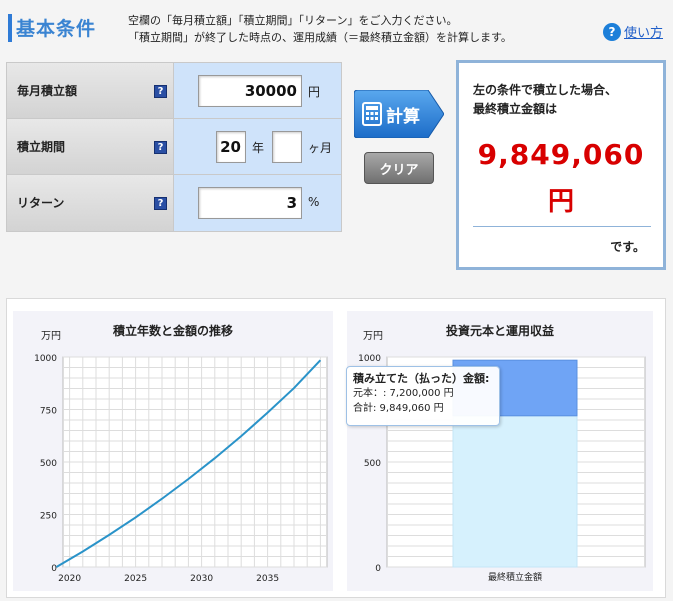 The image size is (673, 601). I want to click on row-return: リターン ? 3 %, so click(174, 203).